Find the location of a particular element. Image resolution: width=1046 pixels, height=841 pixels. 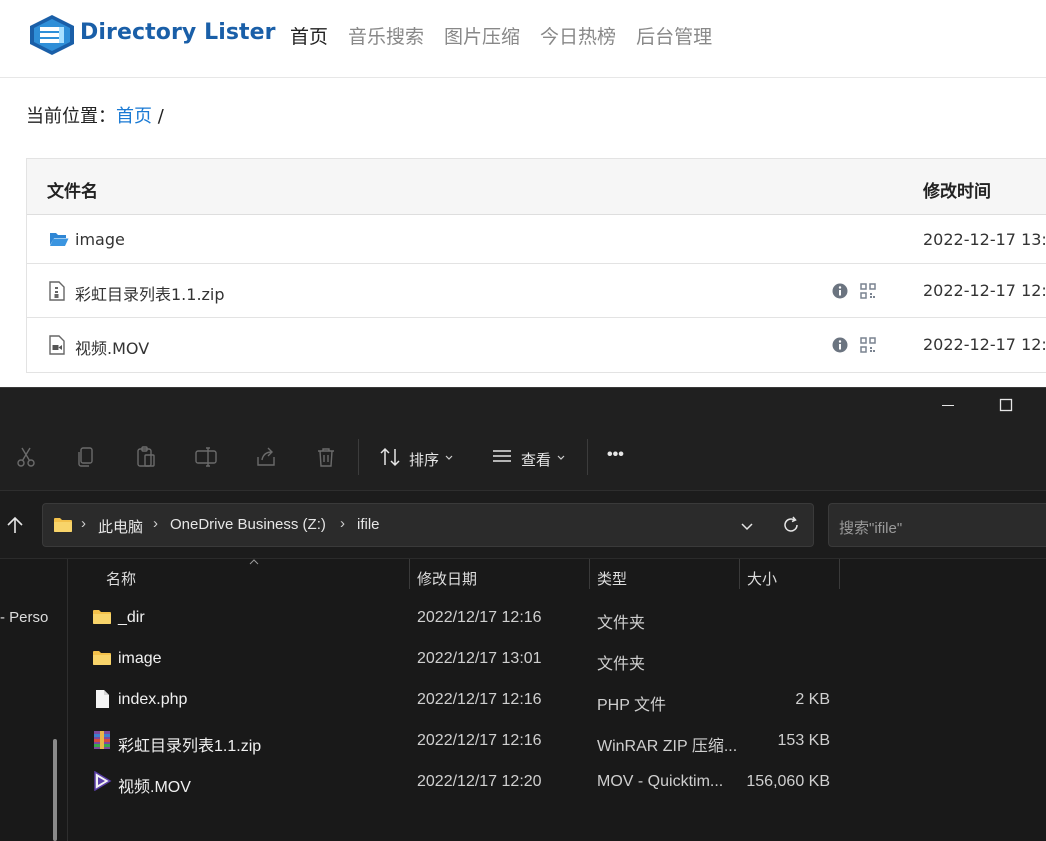

breadcrumb-home-link: 首页 is located at coordinates (134, 116).